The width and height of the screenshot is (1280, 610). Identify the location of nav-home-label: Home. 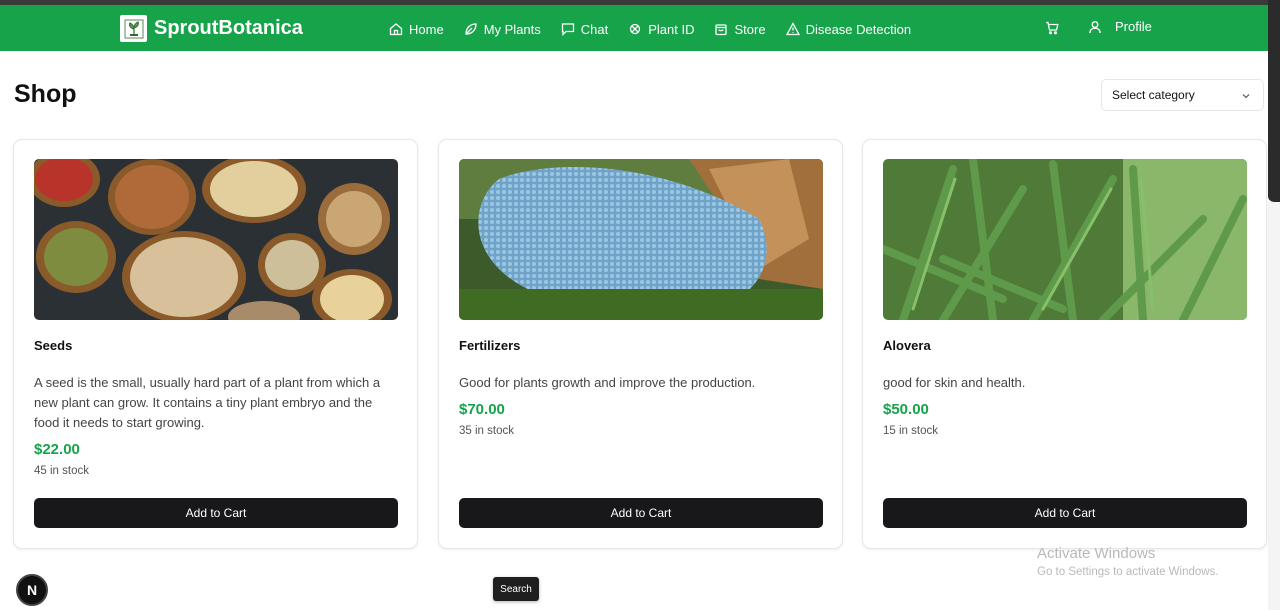
(426, 29).